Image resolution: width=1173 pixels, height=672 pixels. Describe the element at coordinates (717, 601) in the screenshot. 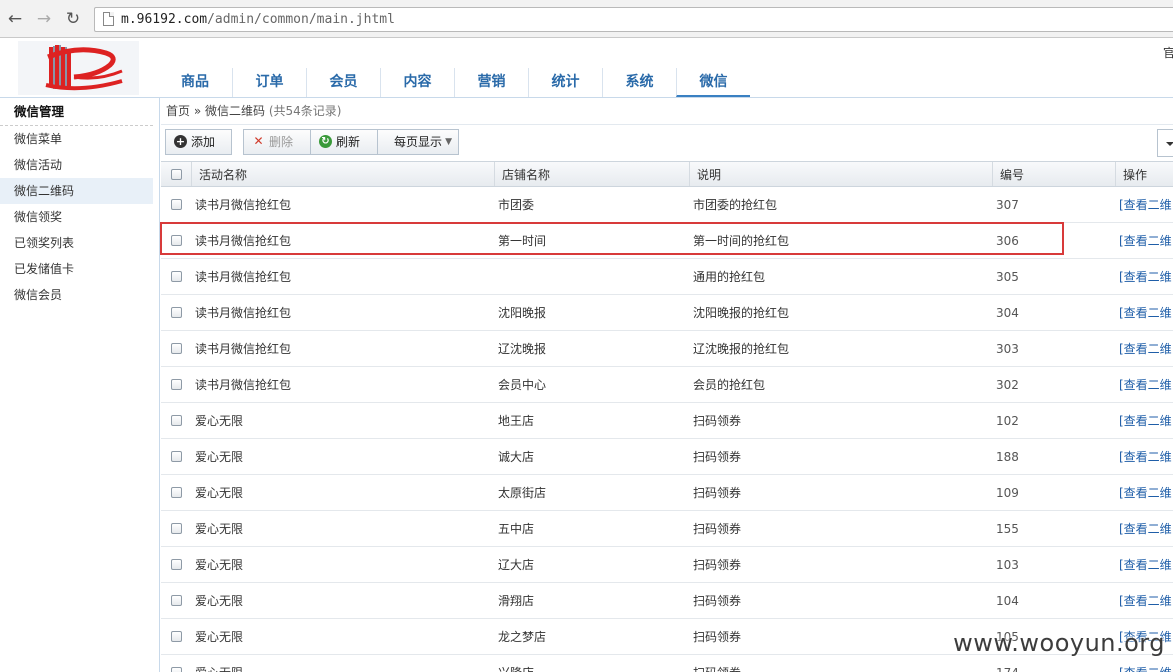

I see `cell-description: 扫码领券` at that location.